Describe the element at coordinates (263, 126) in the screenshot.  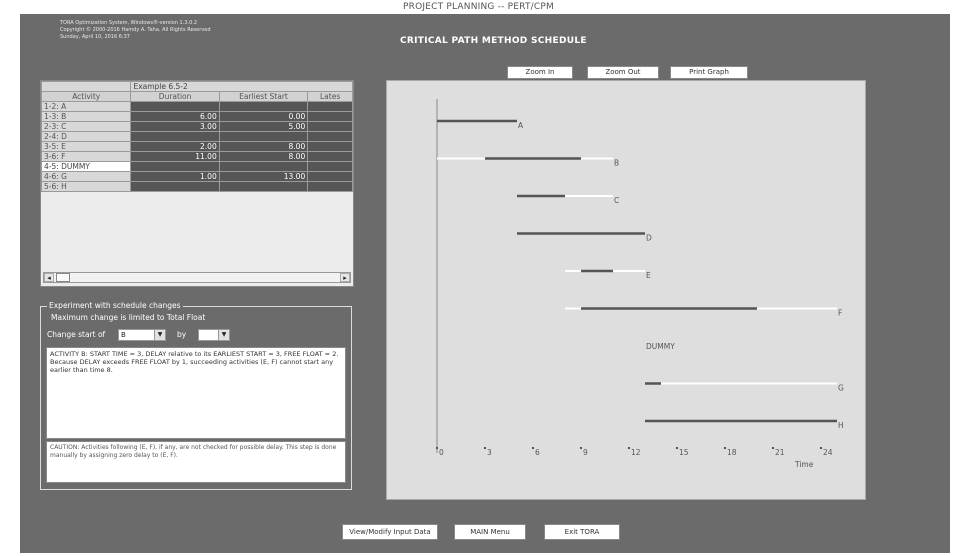
I see `earliest-start-cell: 5.00` at that location.